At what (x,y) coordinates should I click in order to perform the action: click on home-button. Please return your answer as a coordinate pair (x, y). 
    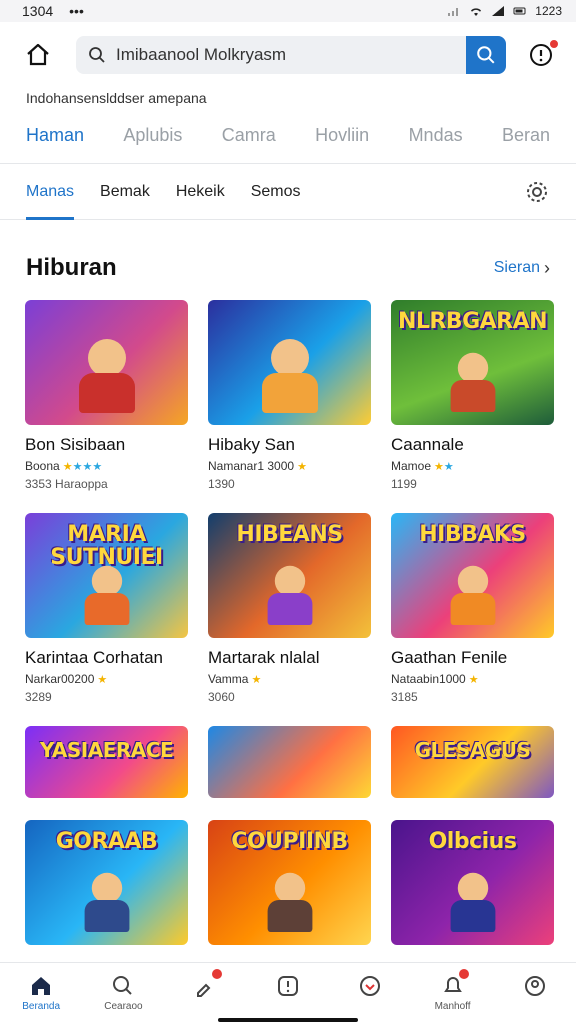
    Looking at the image, I should click on (38, 55).